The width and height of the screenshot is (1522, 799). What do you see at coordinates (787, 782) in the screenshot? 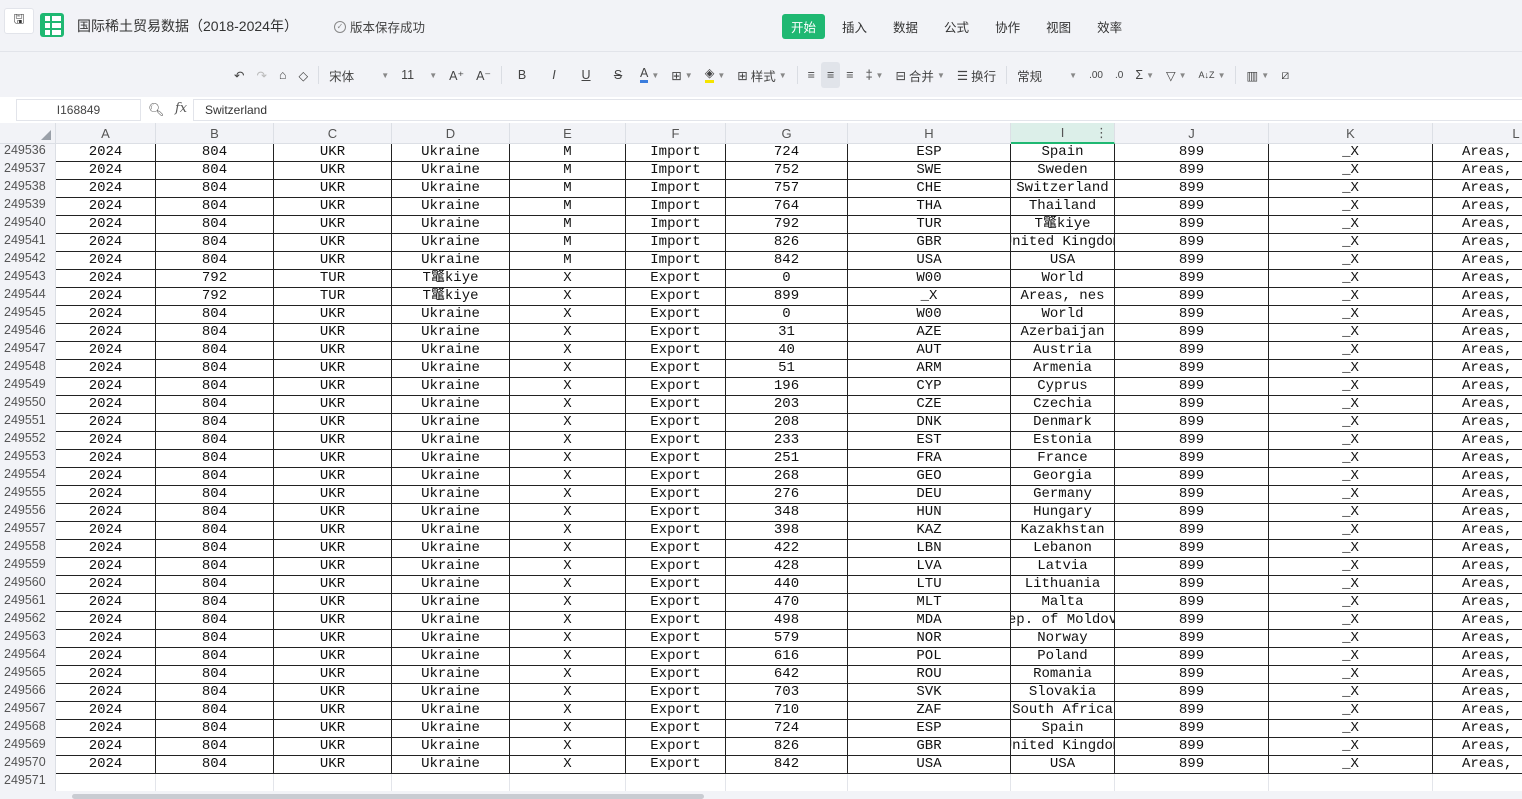
I see `cell-G` at bounding box center [787, 782].